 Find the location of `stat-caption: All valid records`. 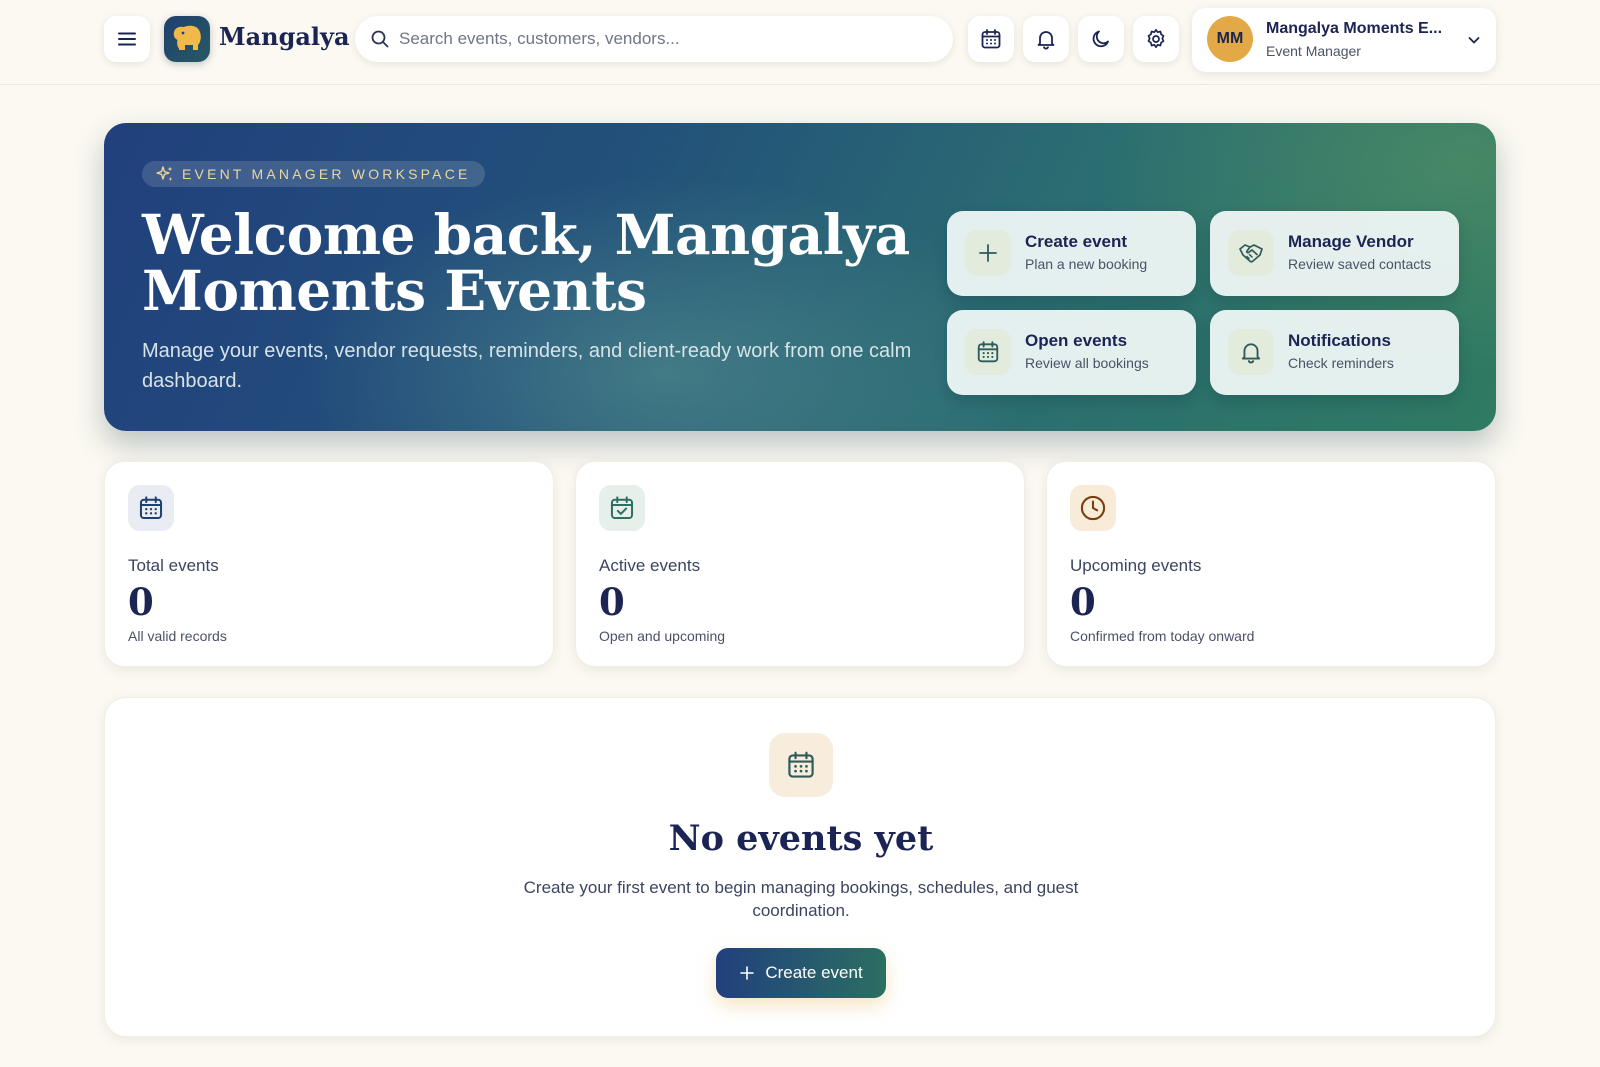

stat-caption: All valid records is located at coordinates (177, 636).